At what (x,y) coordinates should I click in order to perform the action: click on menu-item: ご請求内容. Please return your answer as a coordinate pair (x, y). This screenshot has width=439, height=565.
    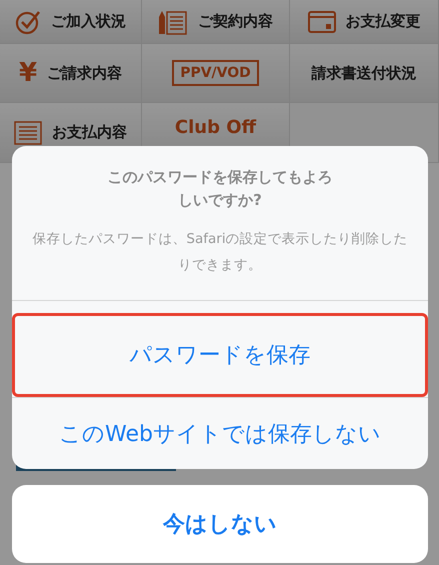
    Looking at the image, I should click on (84, 73).